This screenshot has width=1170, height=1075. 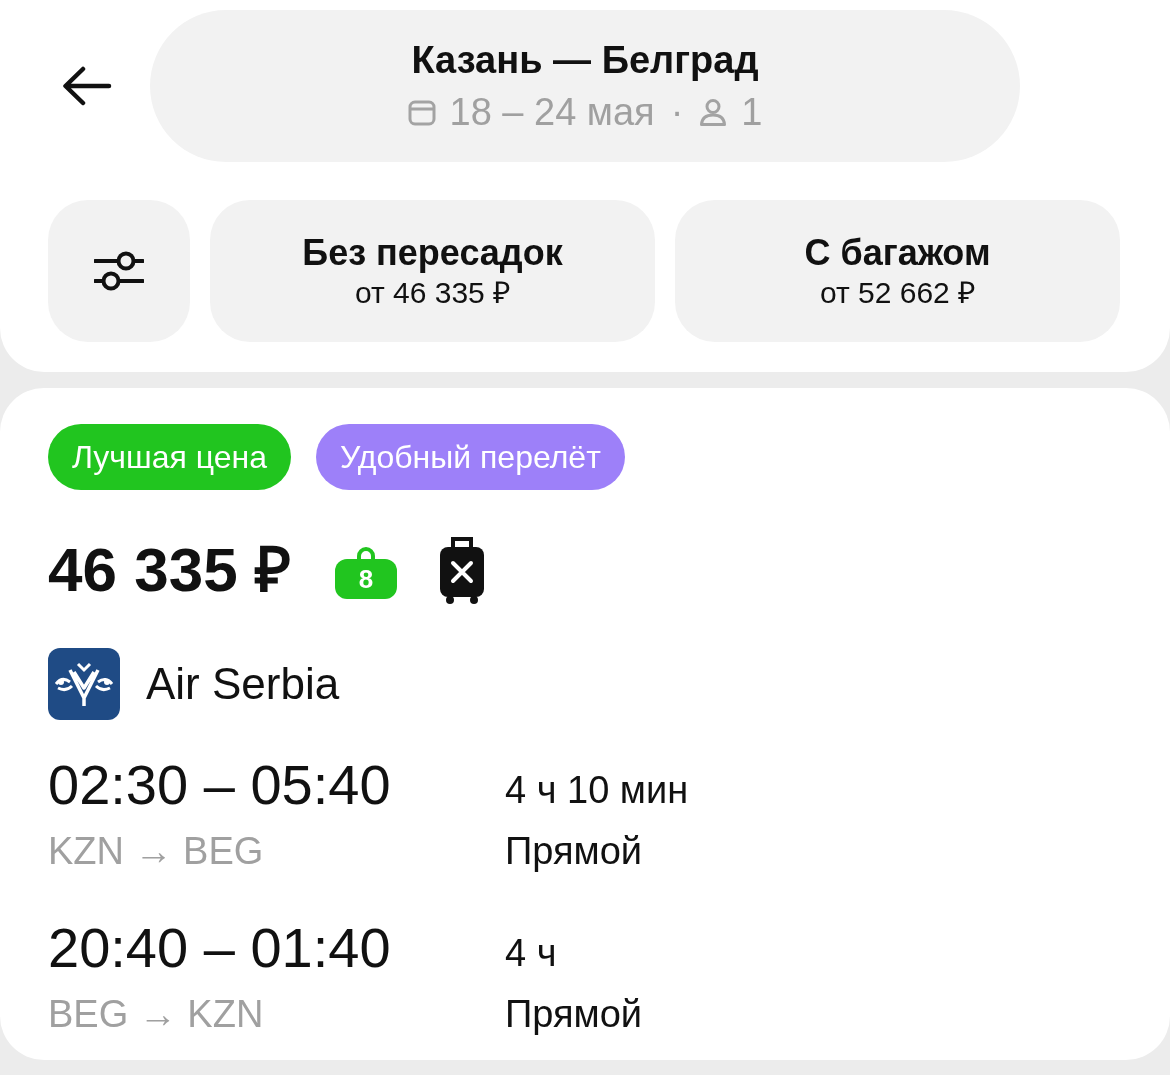 I want to click on airport-route: KZN → BEG, so click(x=156, y=851).